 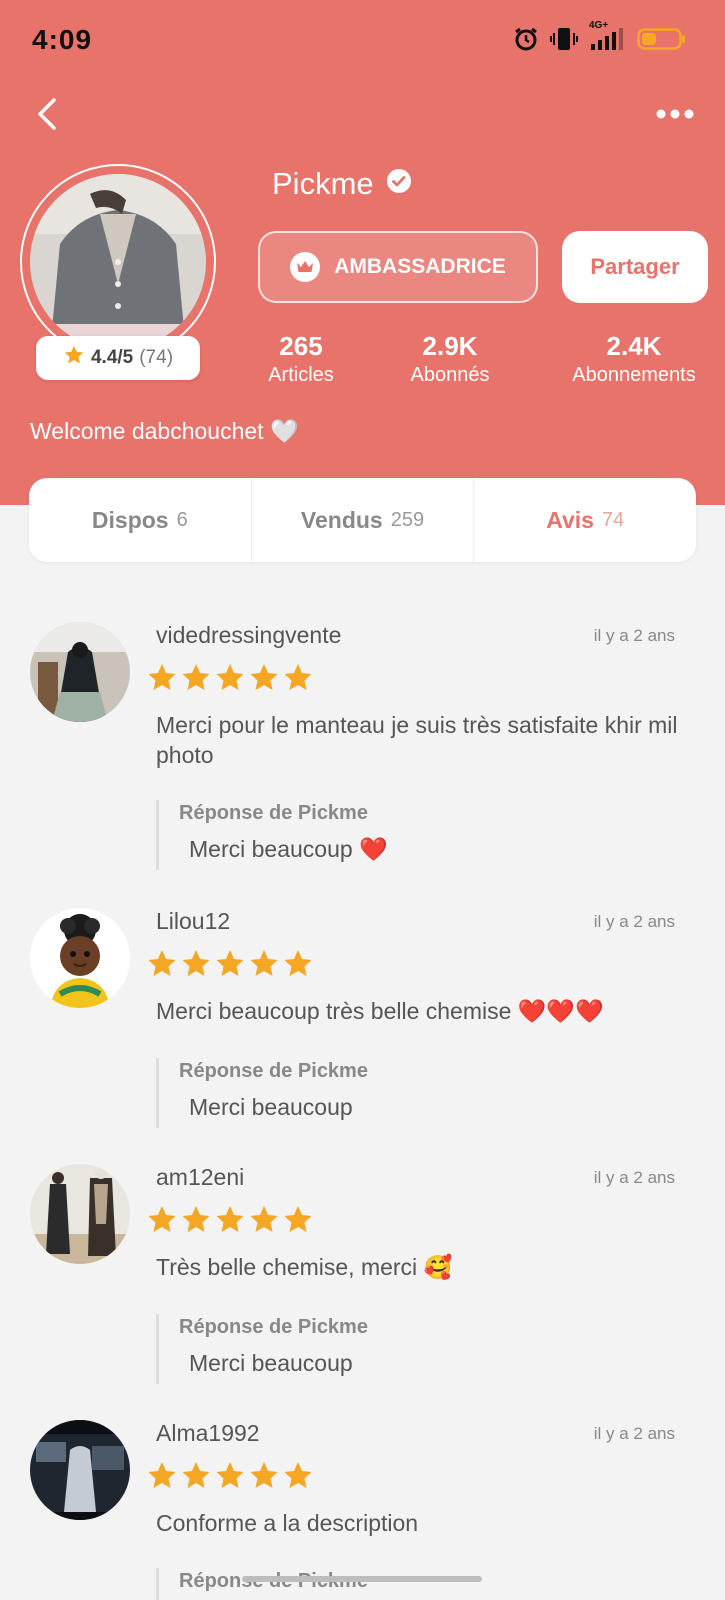 What do you see at coordinates (362, 42) in the screenshot?
I see `status-bar: 4:09 4G+` at bounding box center [362, 42].